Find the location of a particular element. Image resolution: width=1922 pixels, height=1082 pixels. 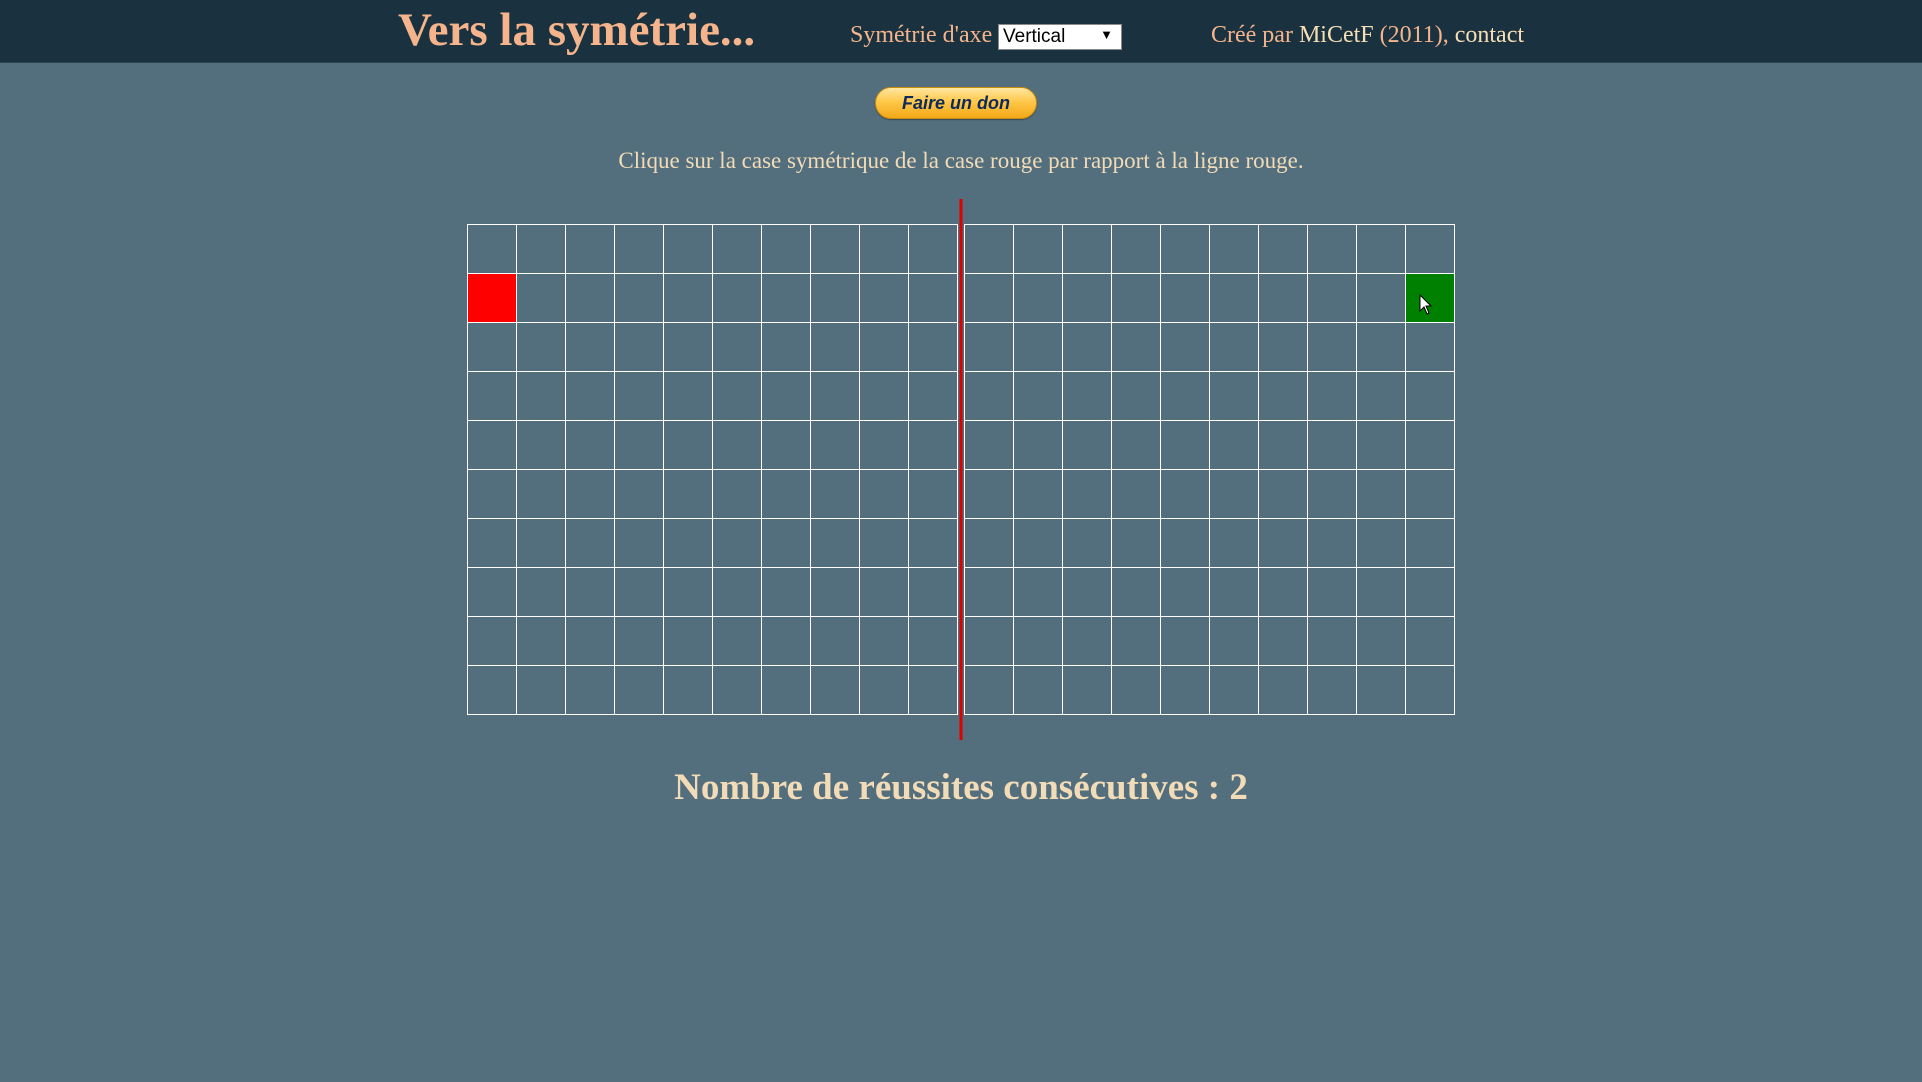

target-red-cell is located at coordinates (492, 298).